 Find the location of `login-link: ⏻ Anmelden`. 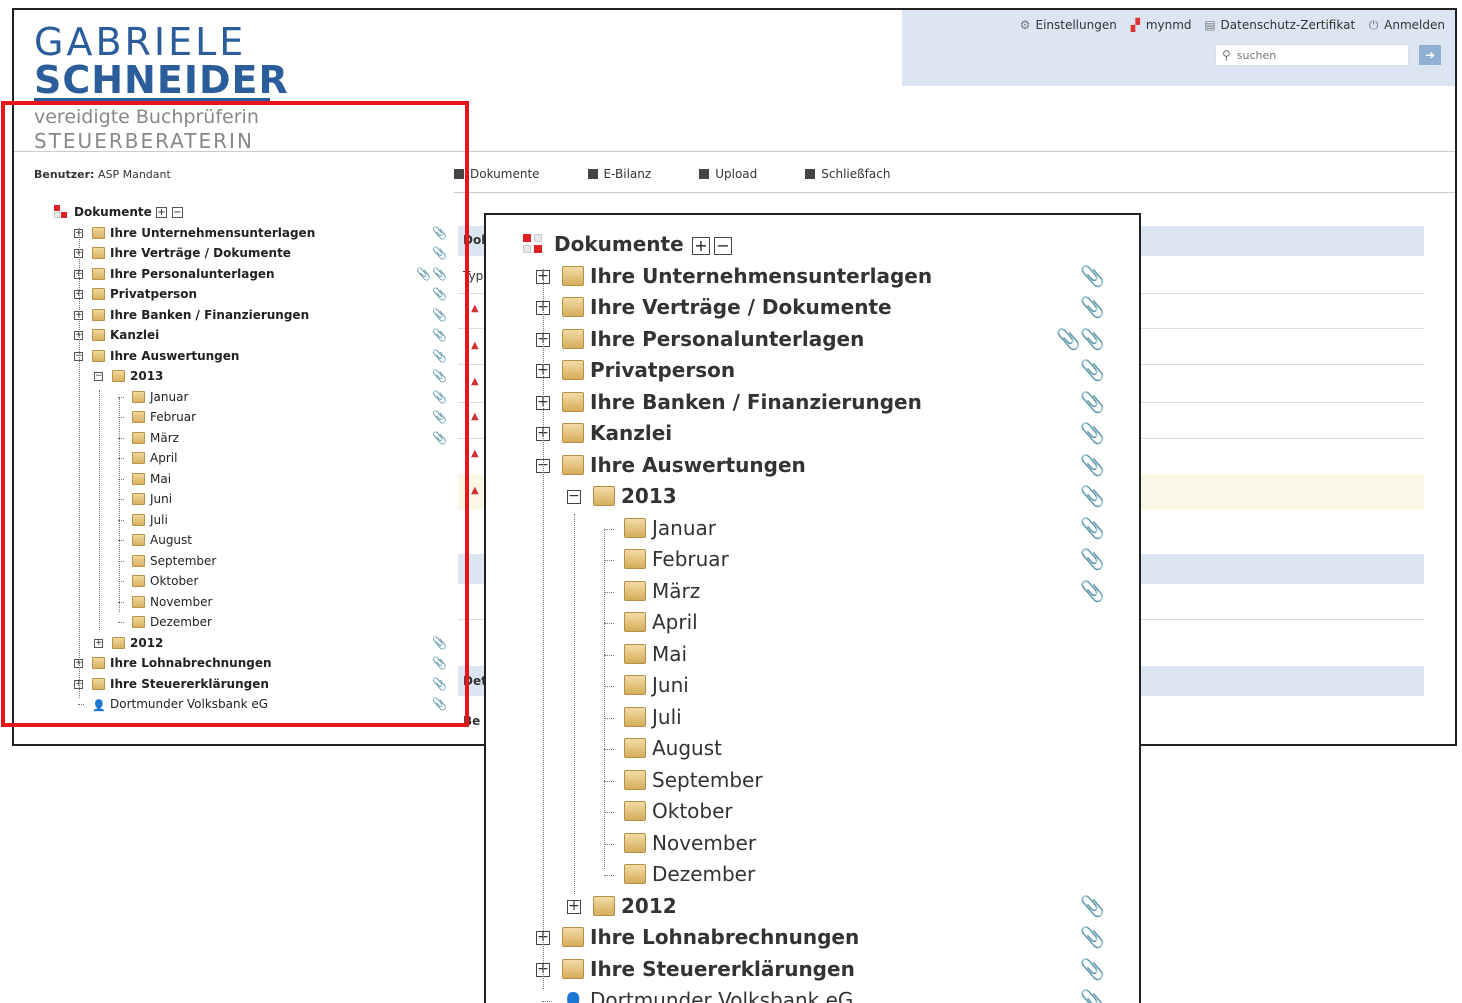

login-link: ⏻ Anmelden is located at coordinates (1406, 25).